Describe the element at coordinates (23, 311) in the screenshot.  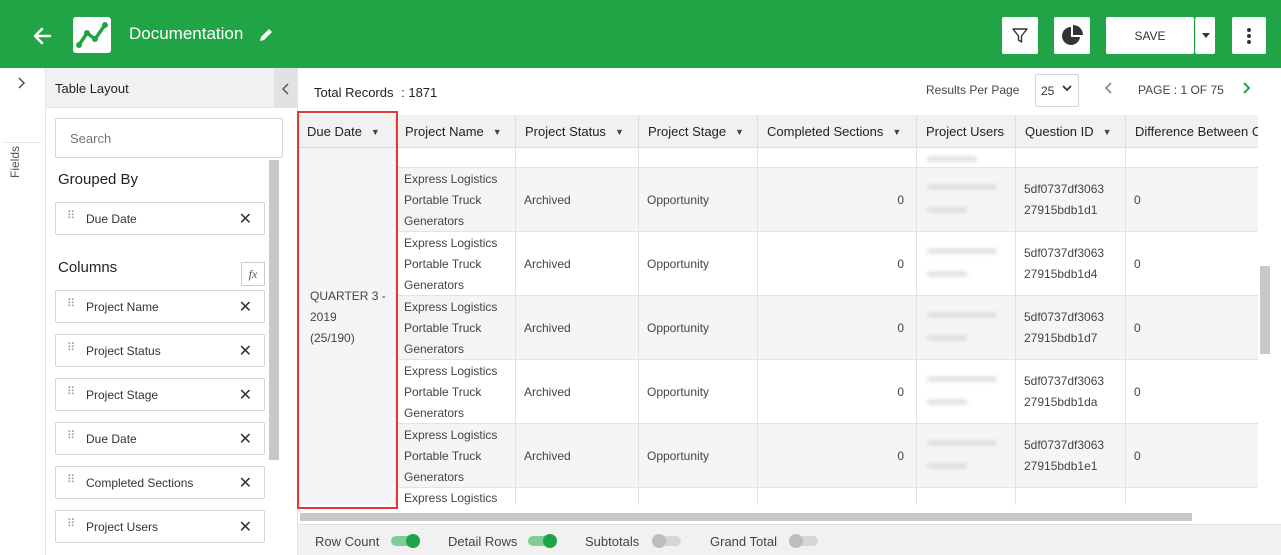
I see `fields-panel-toggle: Fields` at that location.